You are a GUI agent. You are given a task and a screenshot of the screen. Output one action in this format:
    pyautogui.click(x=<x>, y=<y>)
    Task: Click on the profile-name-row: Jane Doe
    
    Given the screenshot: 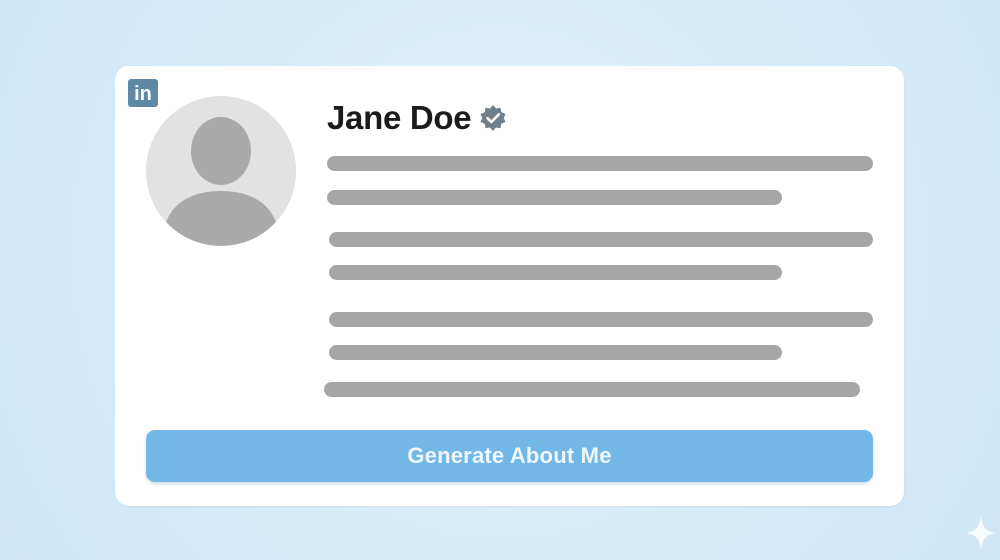 What is the action you would take?
    pyautogui.click(x=417, y=118)
    